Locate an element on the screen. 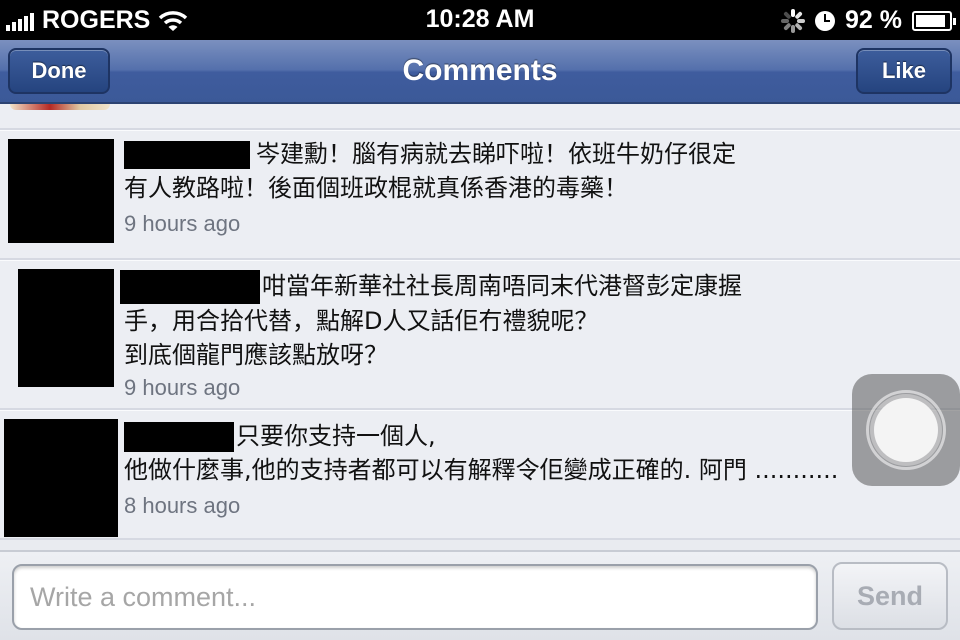 The image size is (960, 640). battery-percent: 92 % is located at coordinates (873, 20).